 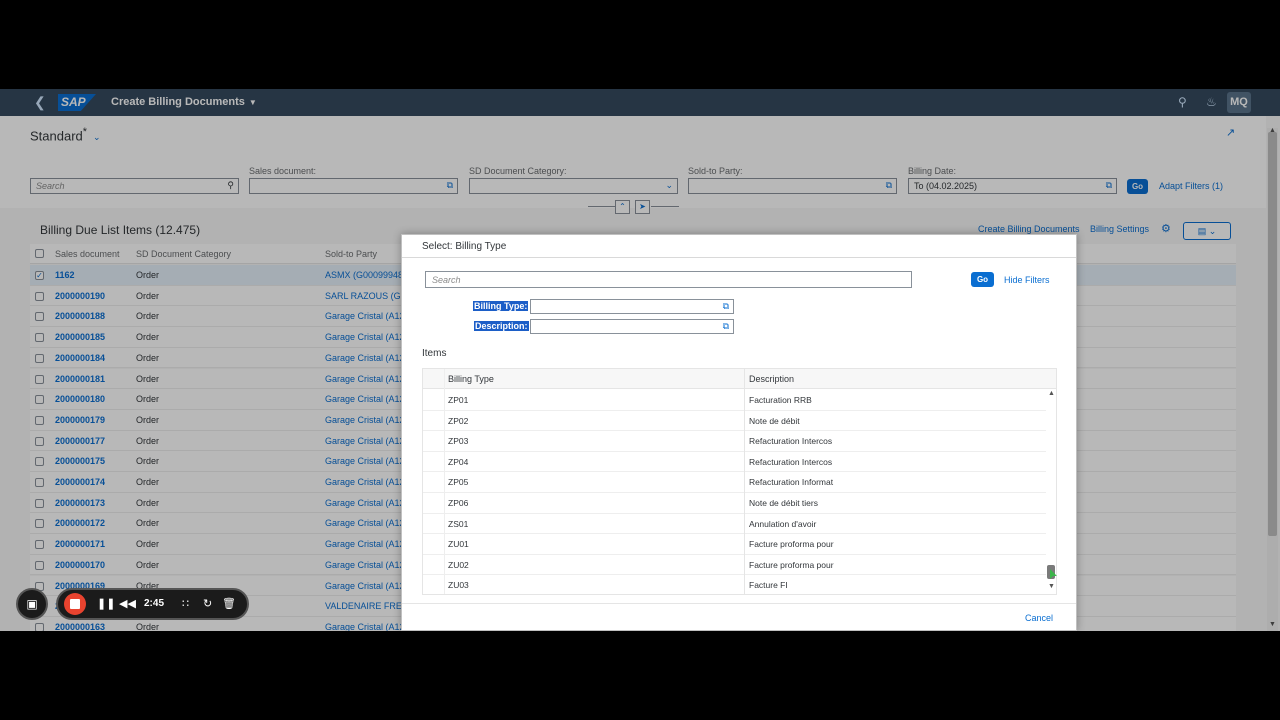 What do you see at coordinates (774, 420) in the screenshot?
I see `billing-type-description: Note de débit` at bounding box center [774, 420].